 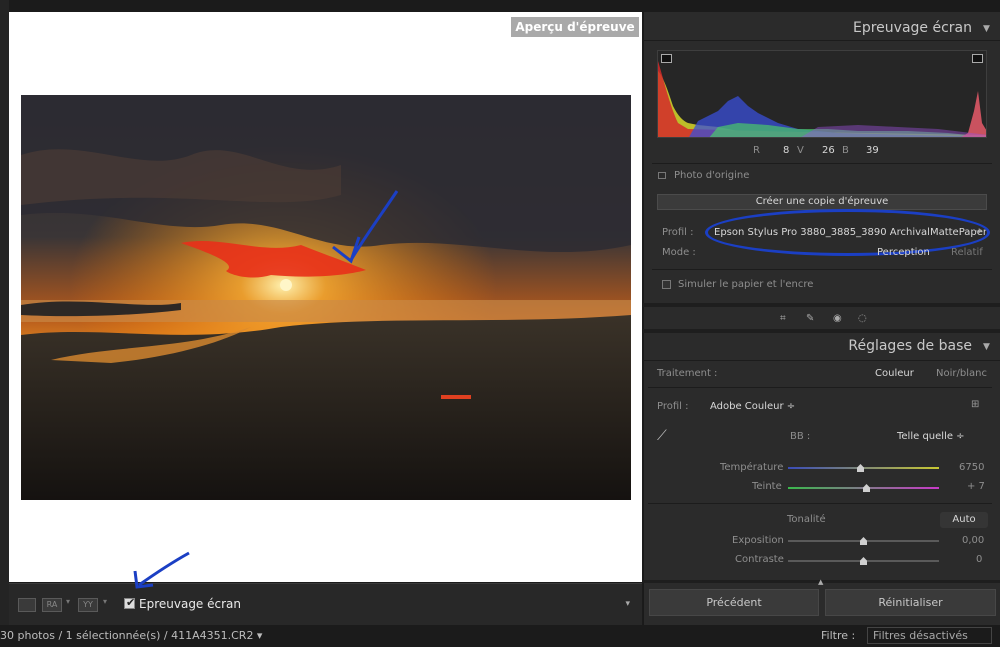 I want to click on treatment-color-option: Couleur, so click(x=894, y=373).